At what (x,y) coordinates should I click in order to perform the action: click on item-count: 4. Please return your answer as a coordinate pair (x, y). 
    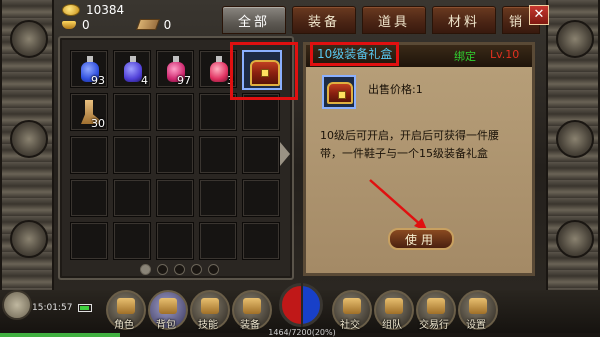
    Looking at the image, I should click on (144, 80).